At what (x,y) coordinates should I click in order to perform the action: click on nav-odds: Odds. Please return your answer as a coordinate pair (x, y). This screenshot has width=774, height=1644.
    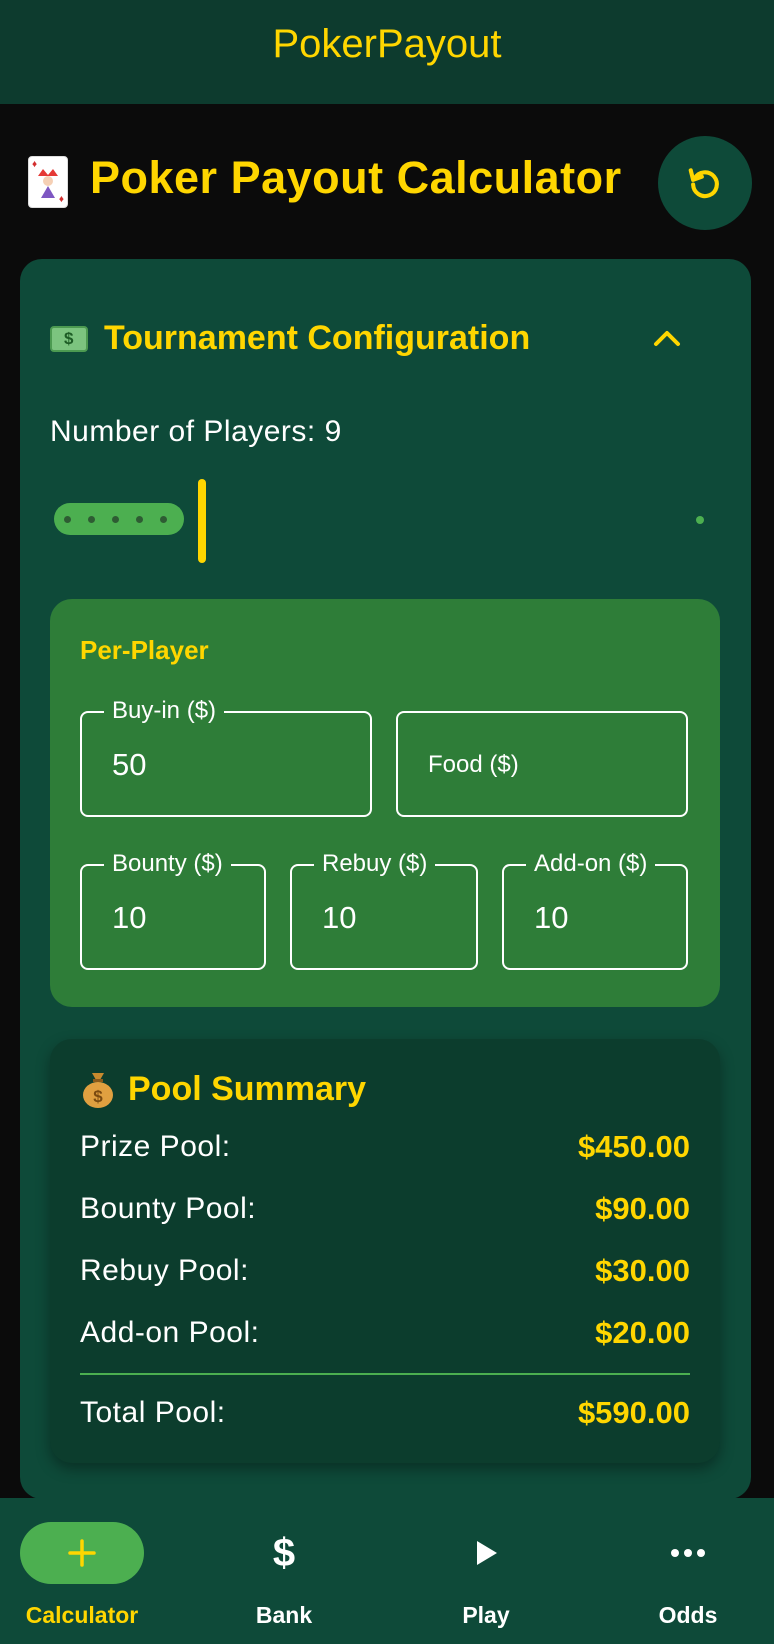
    Looking at the image, I should click on (686, 1571).